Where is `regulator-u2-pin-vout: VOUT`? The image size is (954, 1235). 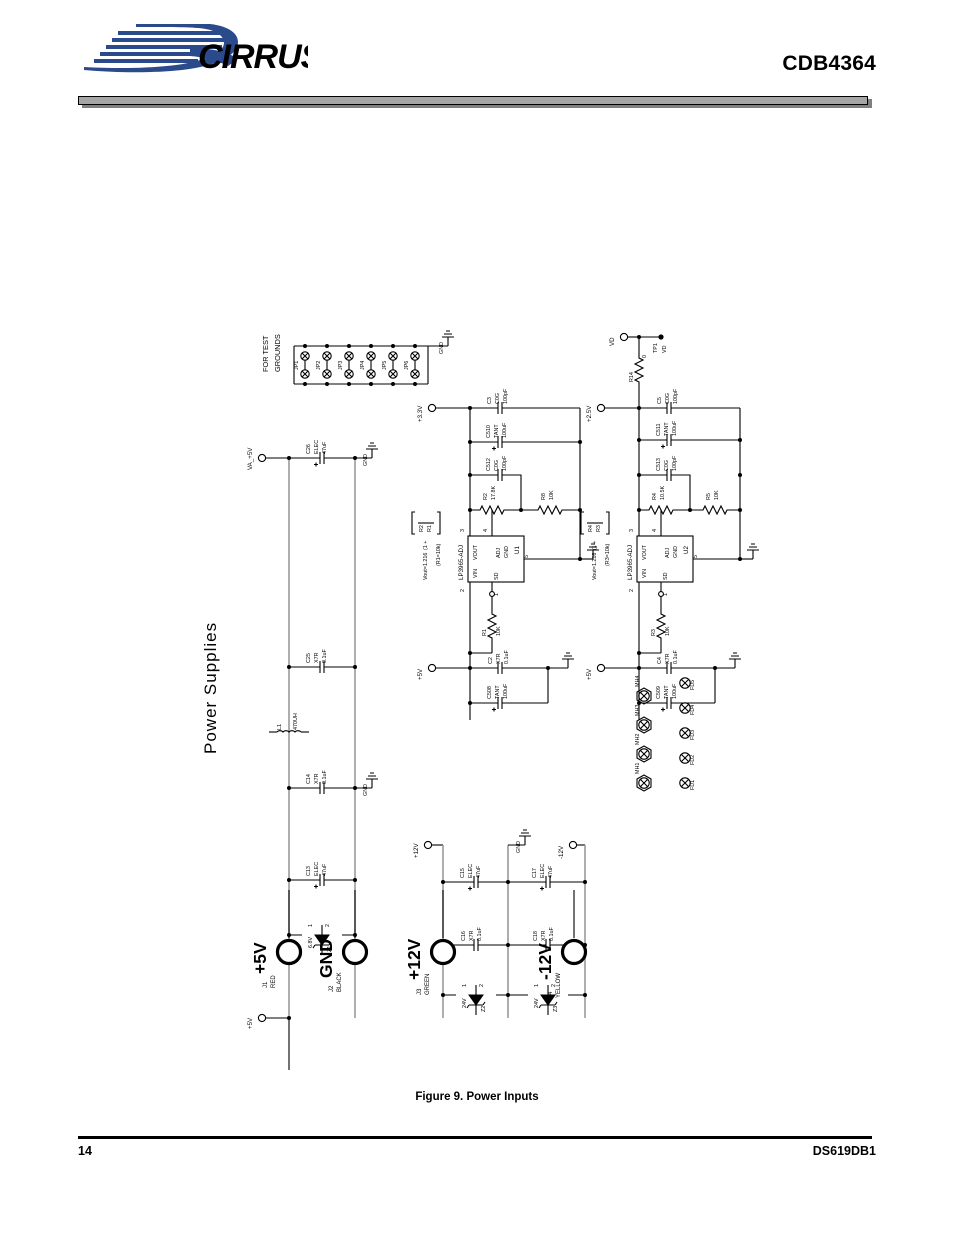
regulator-u2-pin-vout: VOUT is located at coordinates (645, 552).